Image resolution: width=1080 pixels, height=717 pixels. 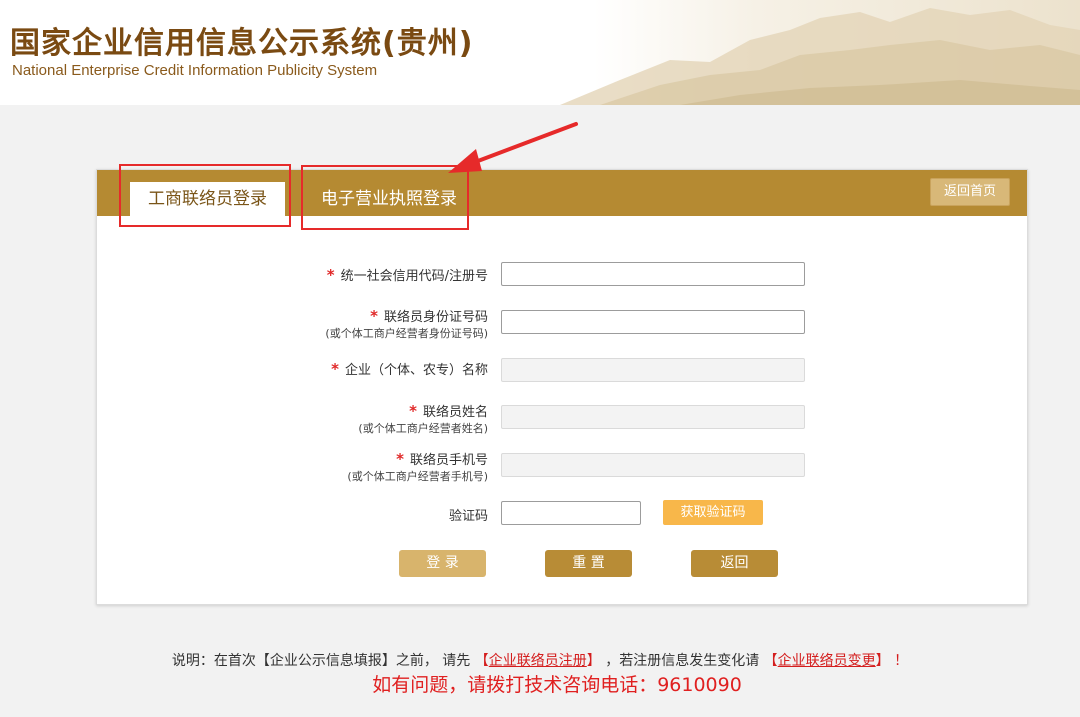 I want to click on form-row-liaison-name: * 联络员姓名 (或个体工商户经营者姓名), so click(x=561, y=419).